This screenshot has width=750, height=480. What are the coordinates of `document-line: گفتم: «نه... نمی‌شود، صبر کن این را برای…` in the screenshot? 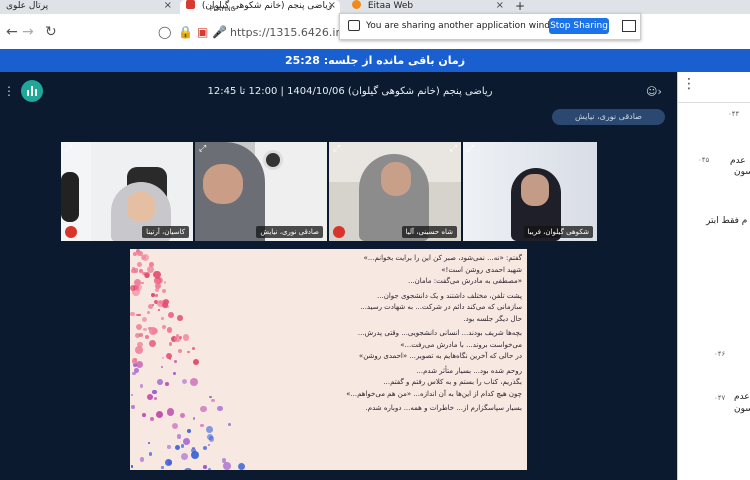 It's located at (442, 258).